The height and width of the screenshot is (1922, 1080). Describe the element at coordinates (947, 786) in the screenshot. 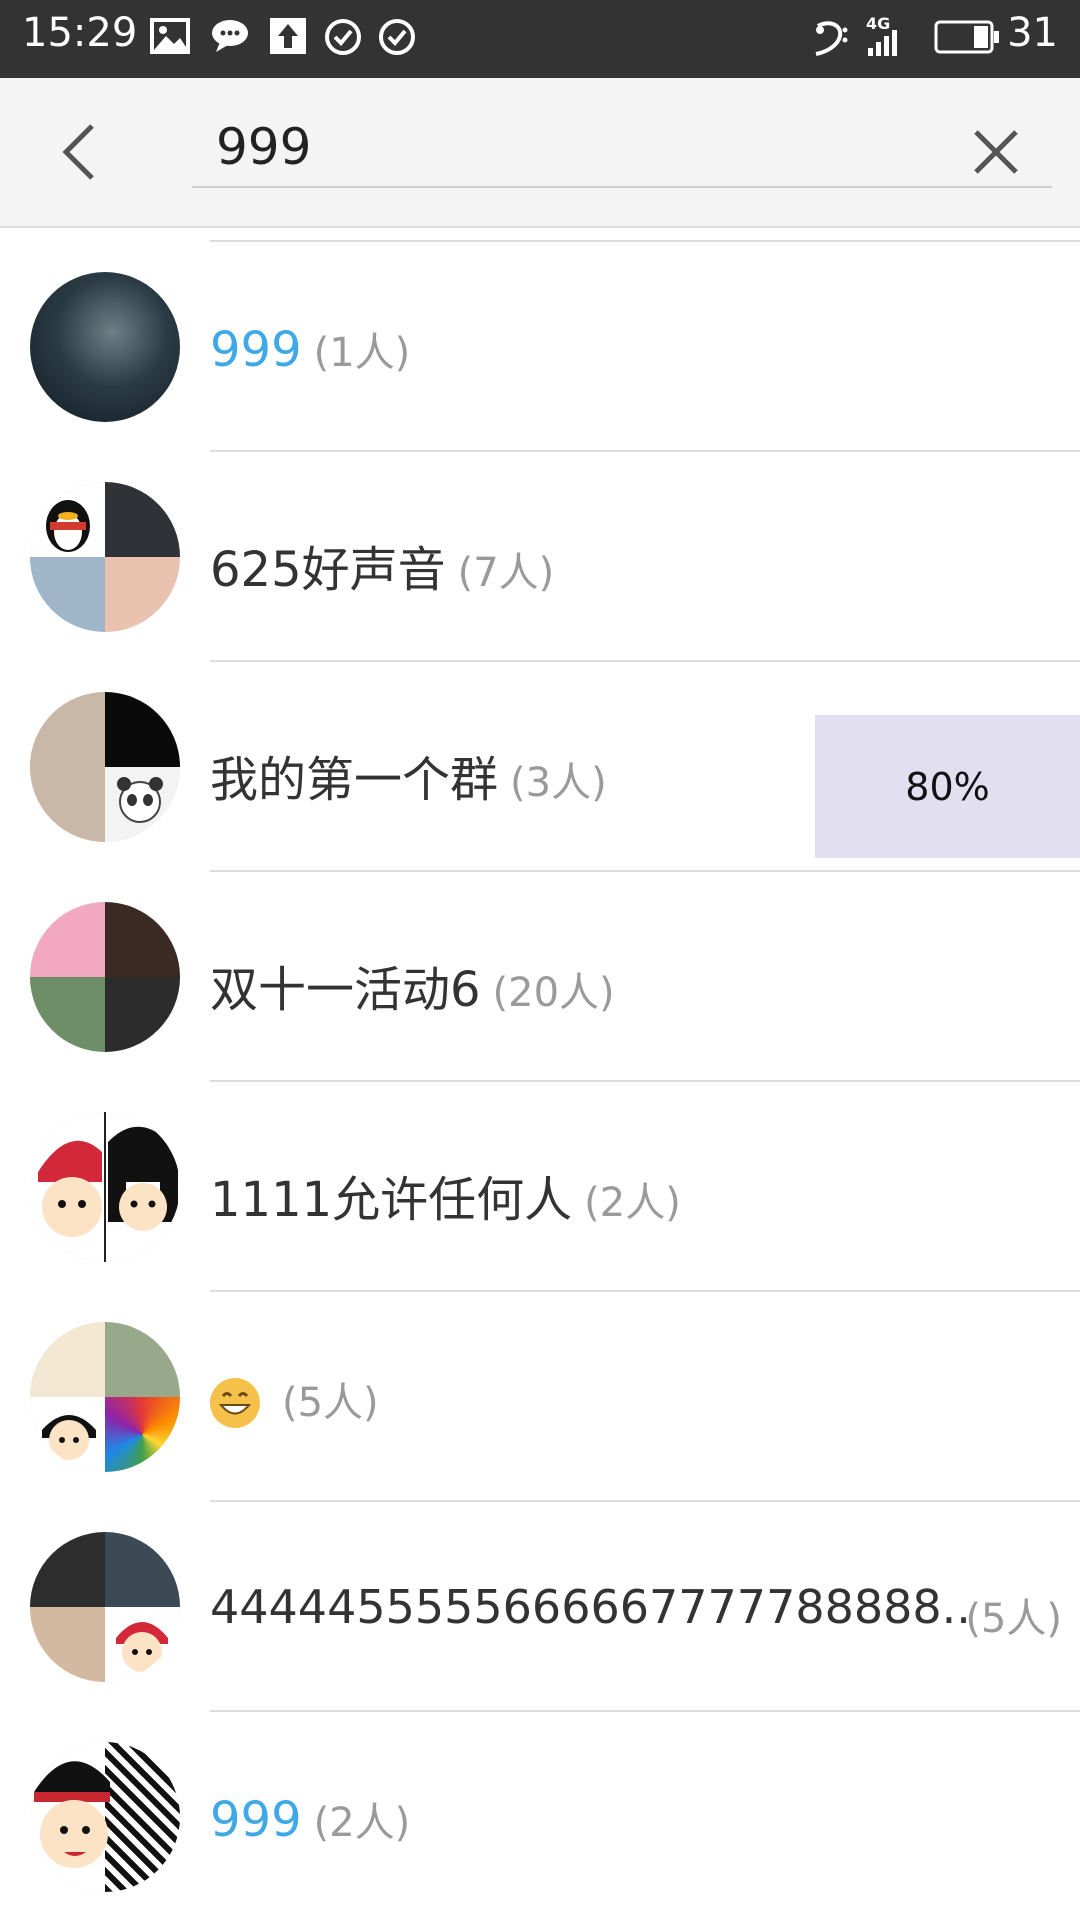

I see `zoom-overlay: 80%` at that location.